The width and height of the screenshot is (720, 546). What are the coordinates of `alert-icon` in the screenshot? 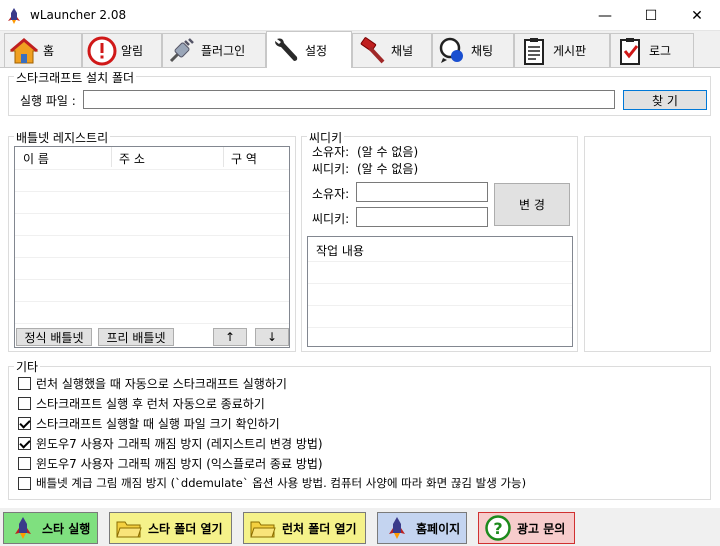 It's located at (102, 51).